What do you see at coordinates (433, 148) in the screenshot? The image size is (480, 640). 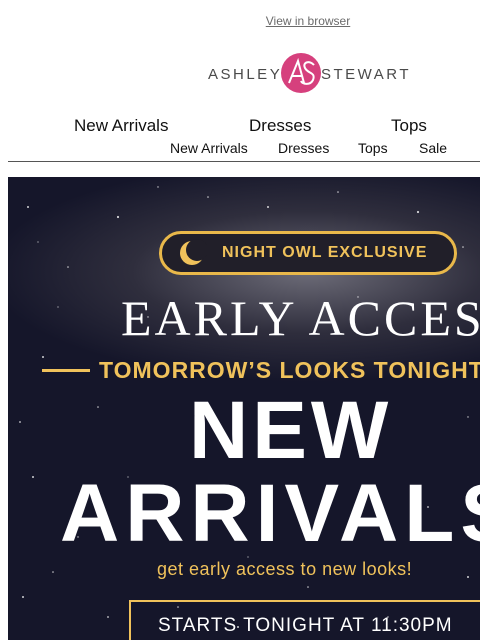 I see `nav-secondary-sale: Sale` at bounding box center [433, 148].